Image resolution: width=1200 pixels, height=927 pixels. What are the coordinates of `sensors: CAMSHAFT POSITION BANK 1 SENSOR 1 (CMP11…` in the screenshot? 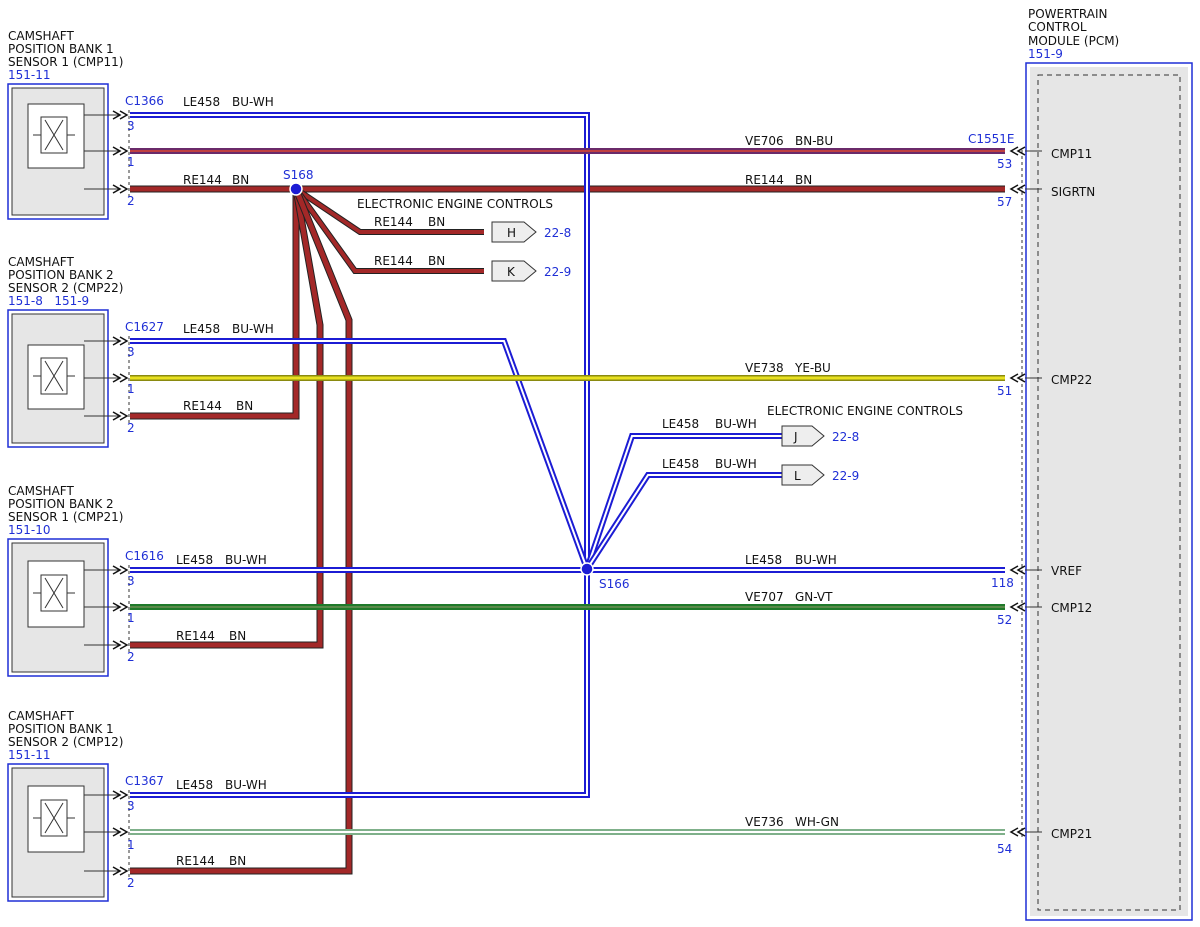 It's located at (85, 465).